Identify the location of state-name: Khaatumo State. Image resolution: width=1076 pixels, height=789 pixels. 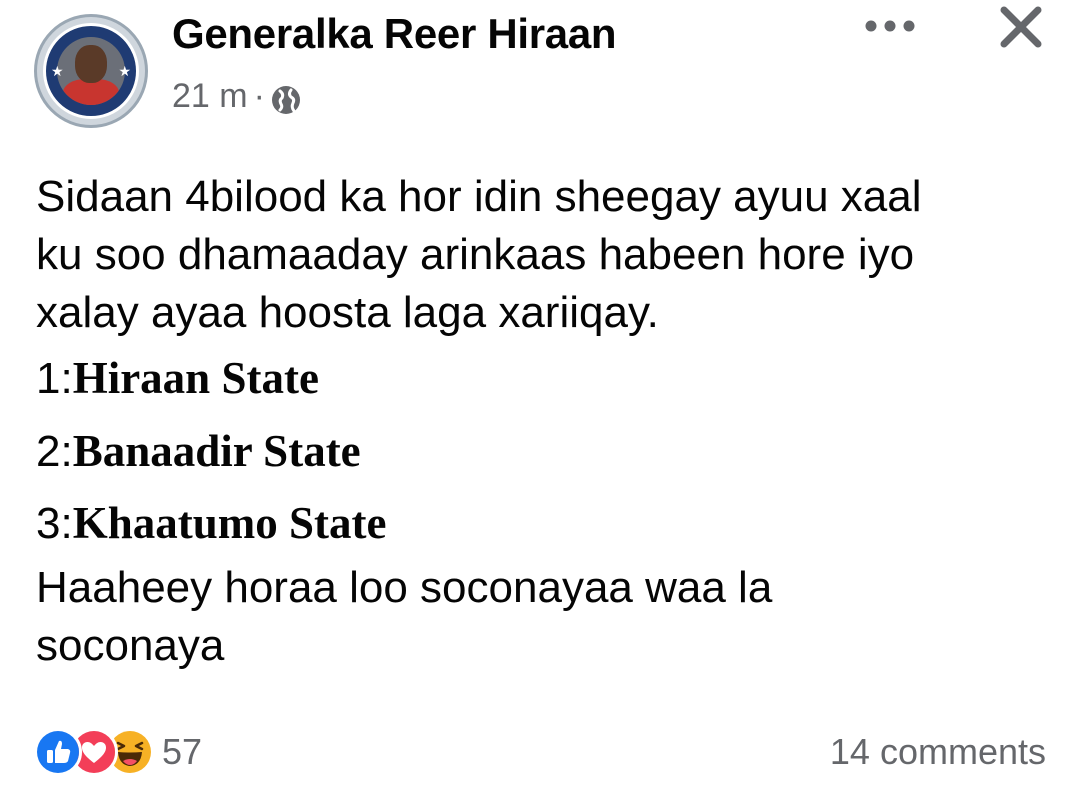
(229, 523).